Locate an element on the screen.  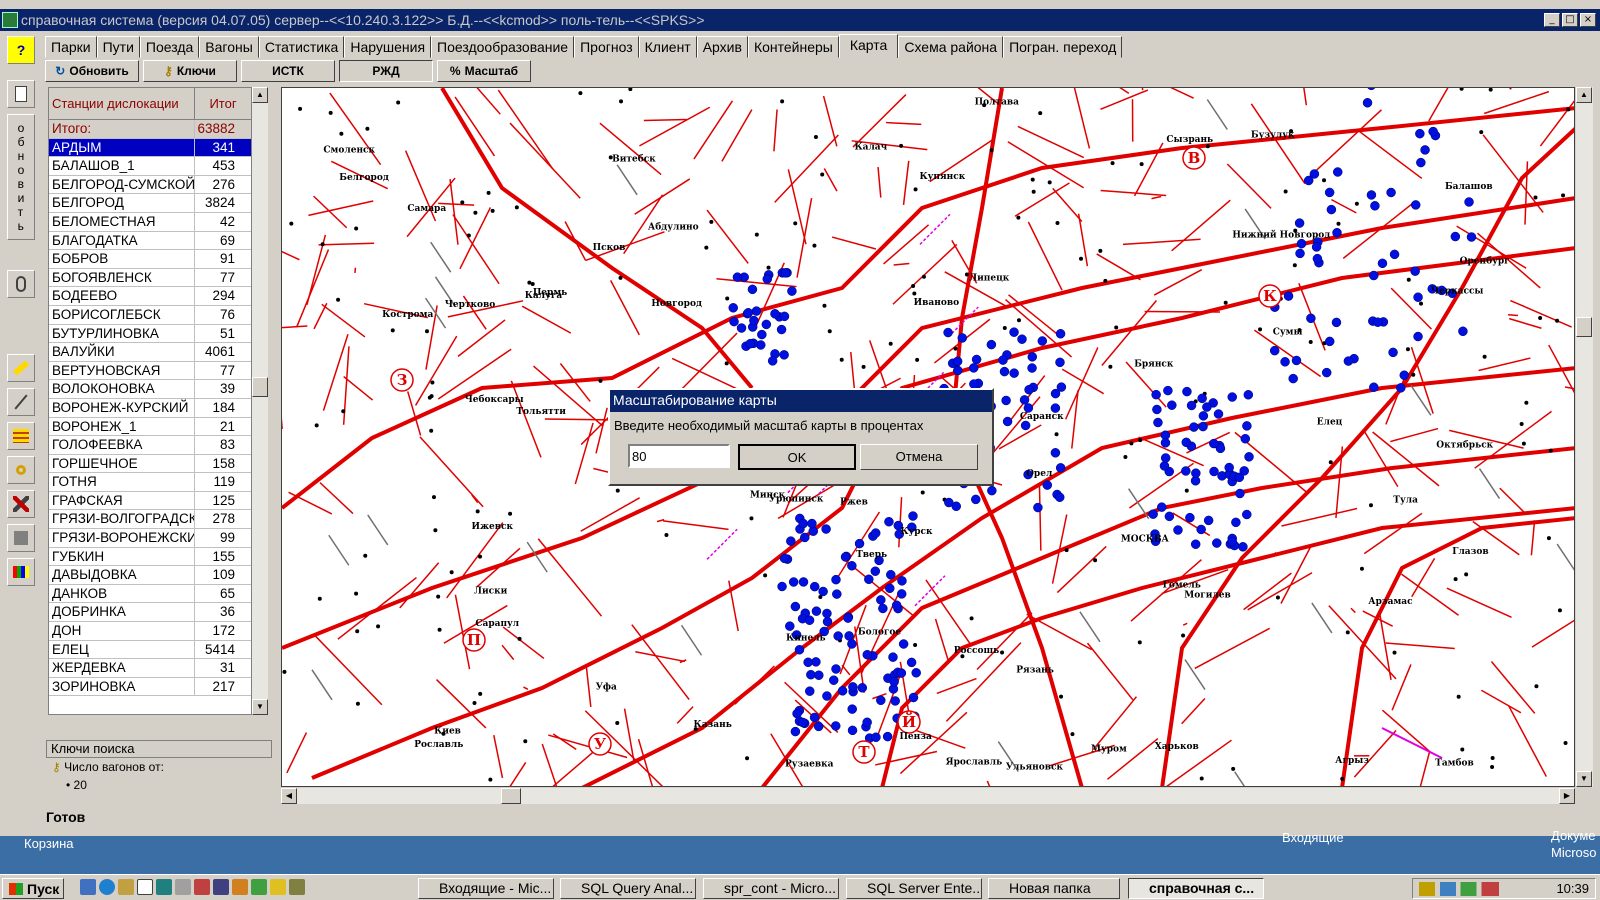
station-row: БОДЕЕВО 294 is located at coordinates (150, 296).